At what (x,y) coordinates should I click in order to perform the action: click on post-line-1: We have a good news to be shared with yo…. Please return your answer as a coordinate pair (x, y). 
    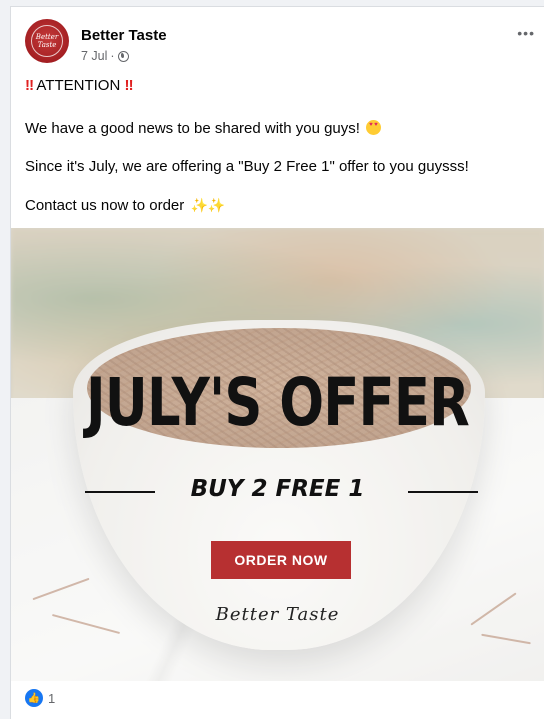
    Looking at the image, I should click on (203, 128).